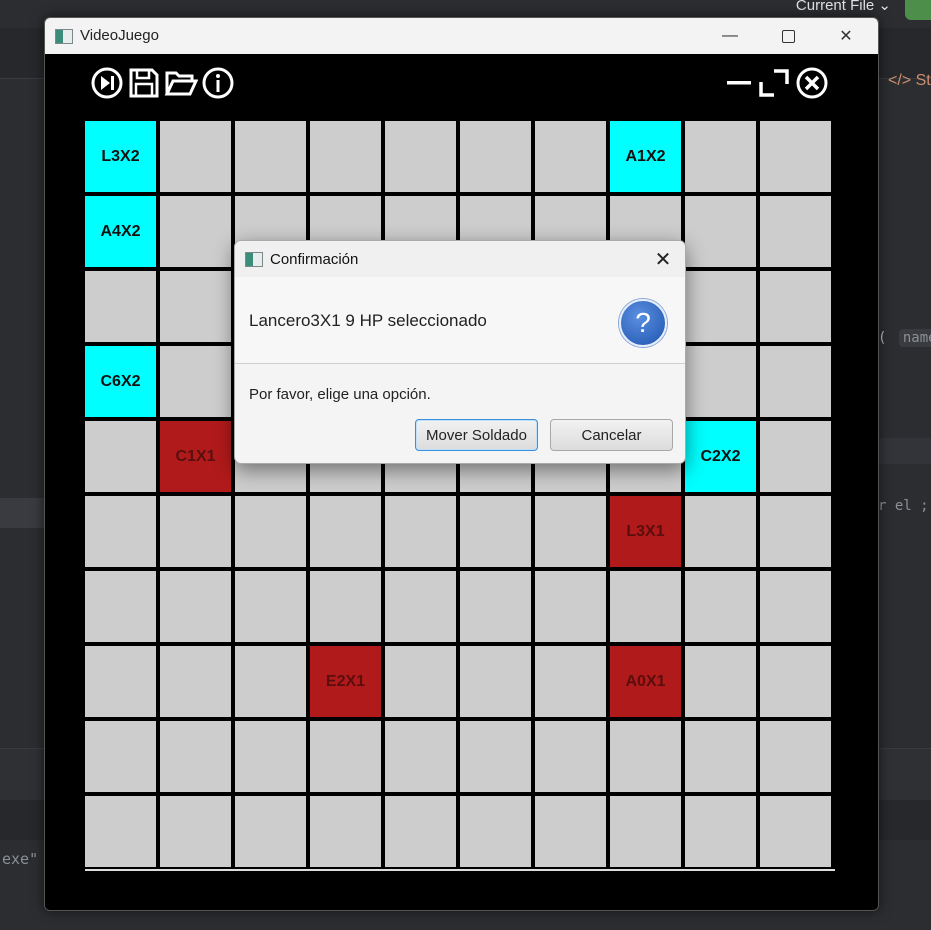 The height and width of the screenshot is (930, 931). What do you see at coordinates (120, 156) in the screenshot?
I see `board-cell-unit: L3X2` at bounding box center [120, 156].